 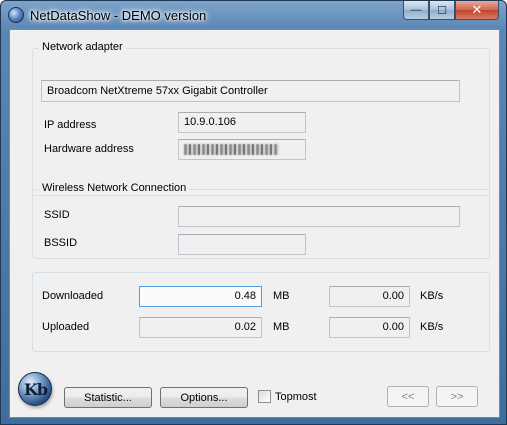 I want to click on logo-text: Kb, so click(x=36, y=389).